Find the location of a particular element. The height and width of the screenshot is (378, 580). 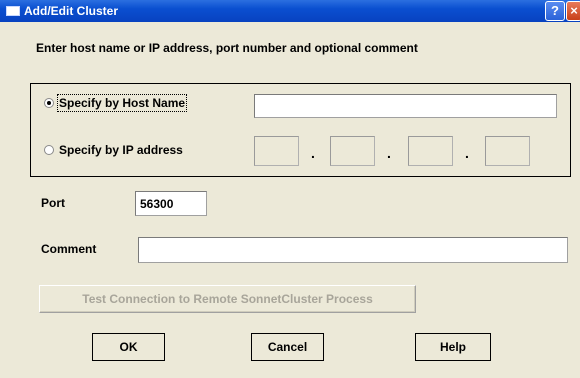

ip-address-radio-label: Specify by IP address is located at coordinates (121, 150).